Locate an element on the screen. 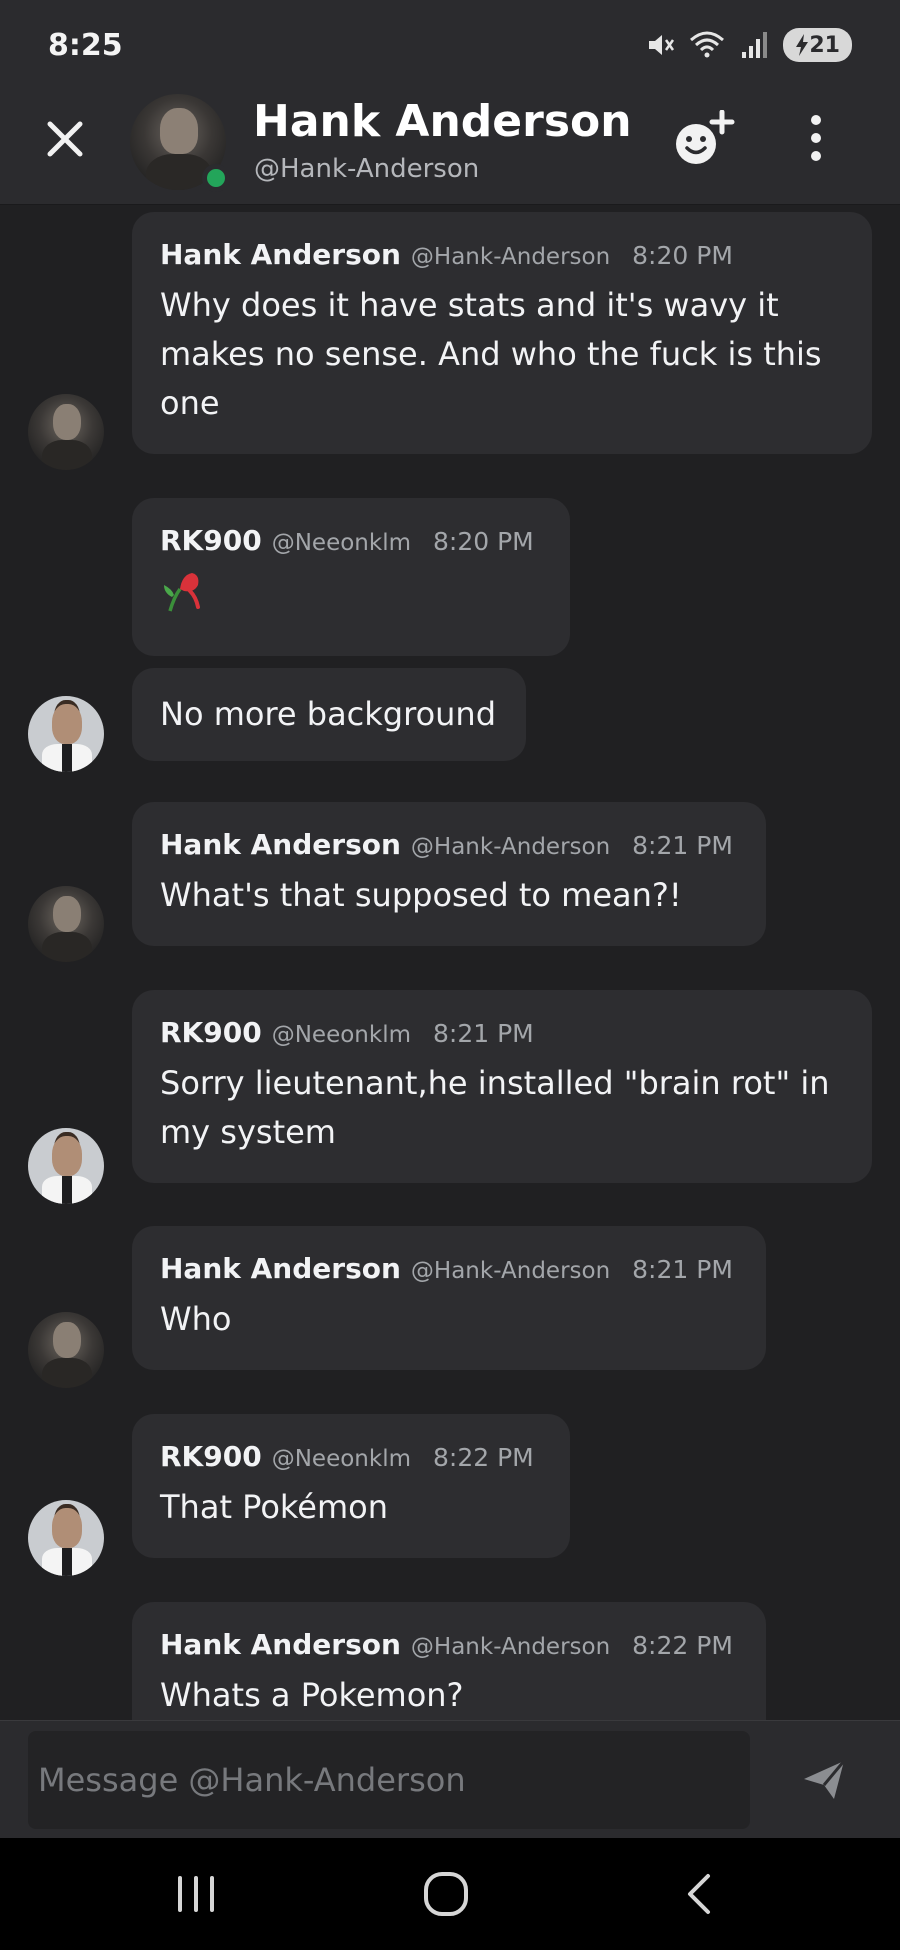 The width and height of the screenshot is (900, 1950). message-text: What's that supposed to mean?! is located at coordinates (421, 895).